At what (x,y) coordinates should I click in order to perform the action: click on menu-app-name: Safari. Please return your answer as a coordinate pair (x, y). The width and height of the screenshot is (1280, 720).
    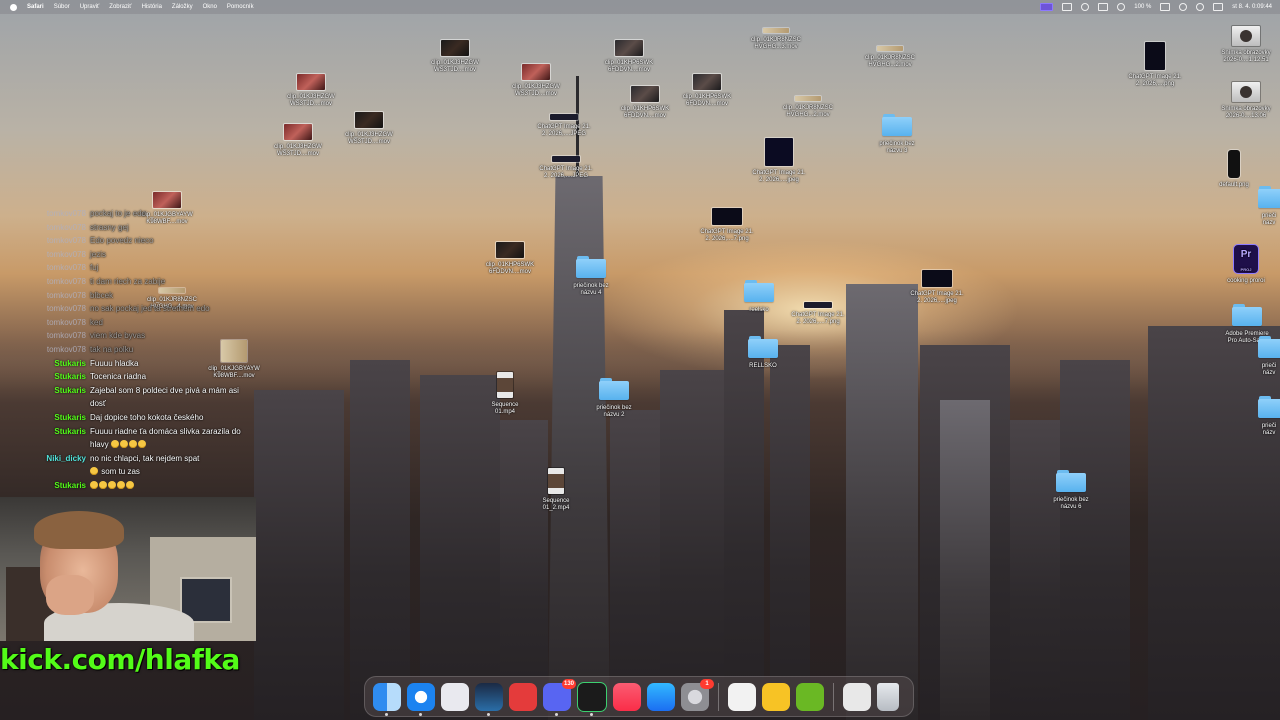
    Looking at the image, I should click on (35, 7).